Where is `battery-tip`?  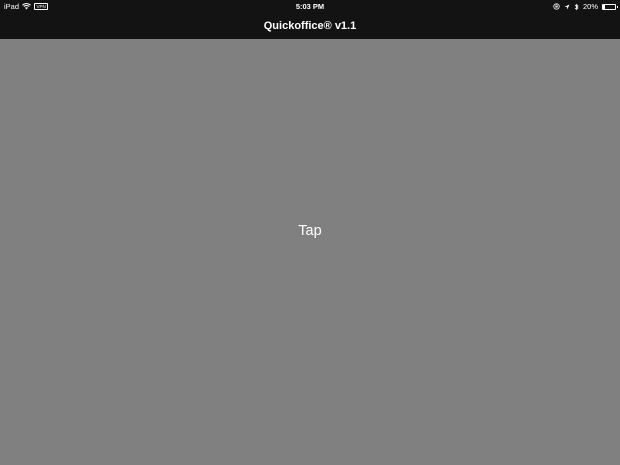
battery-tip is located at coordinates (617, 6).